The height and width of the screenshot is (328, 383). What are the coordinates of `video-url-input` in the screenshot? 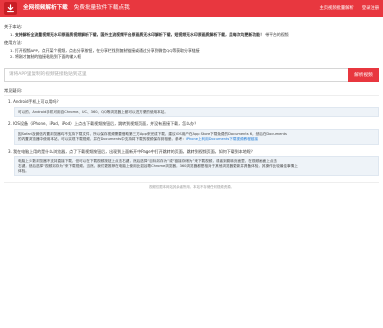 It's located at (176, 74).